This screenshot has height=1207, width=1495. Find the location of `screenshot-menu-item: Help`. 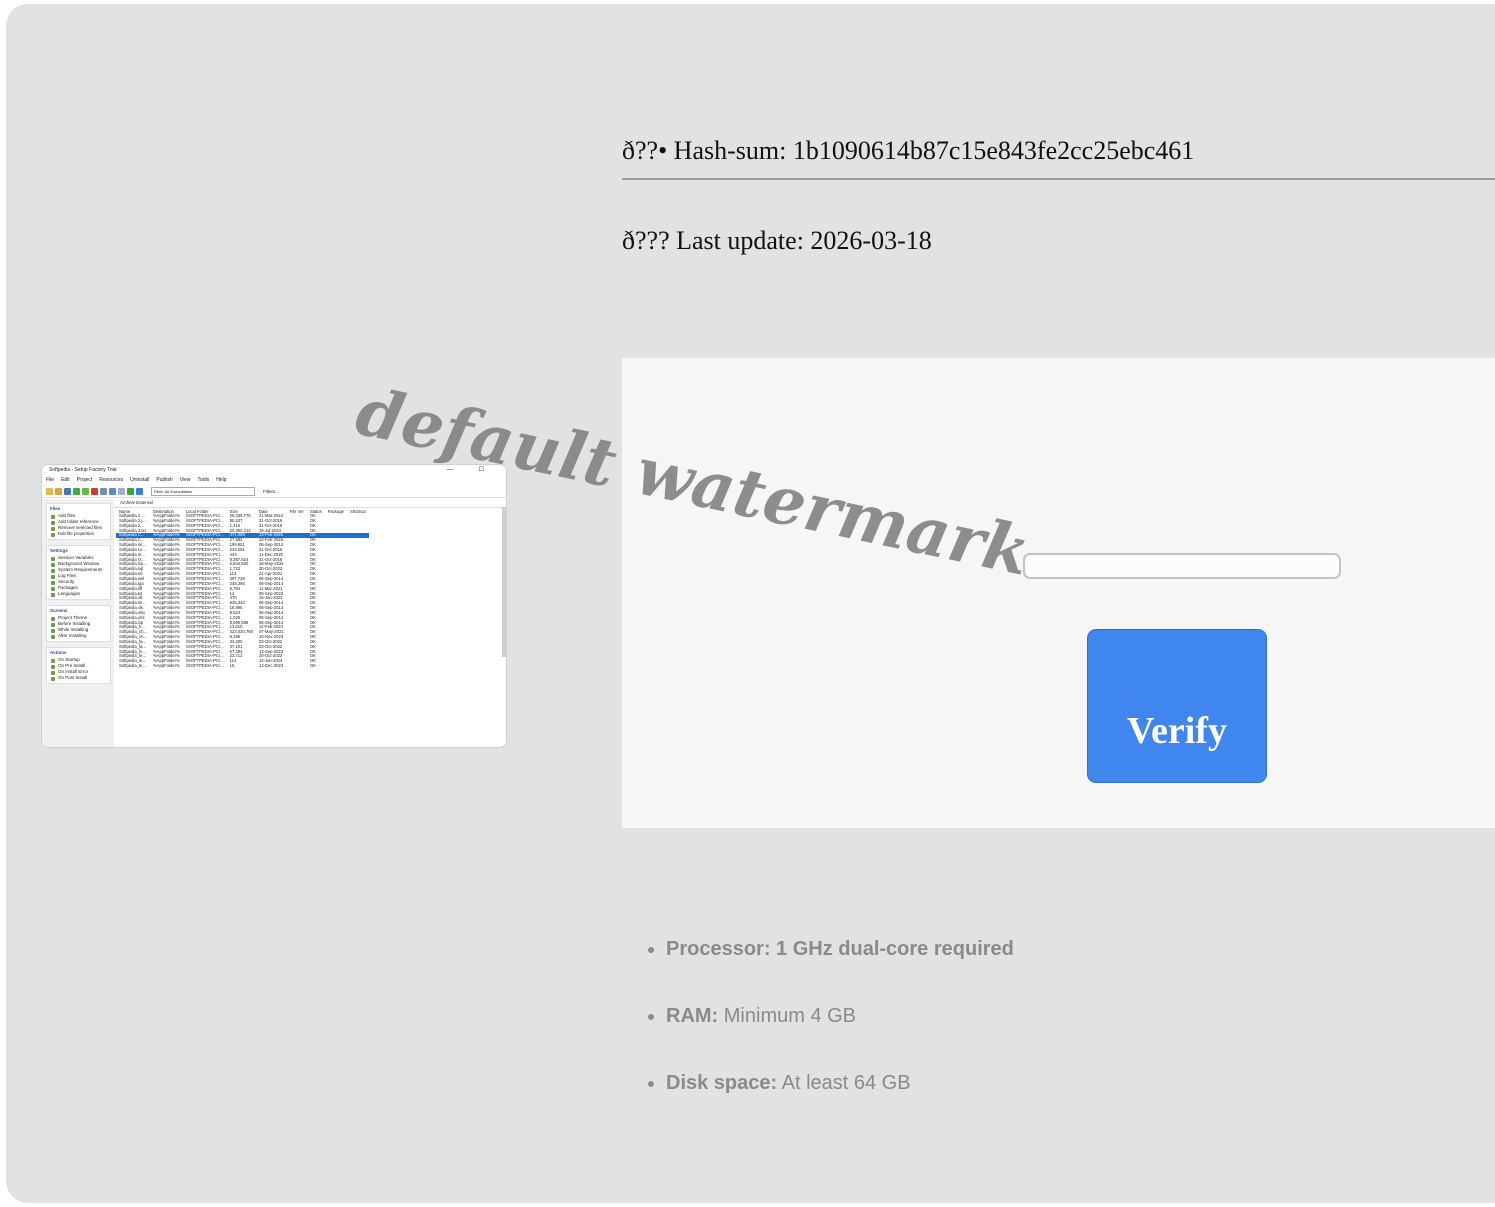

screenshot-menu-item: Help is located at coordinates (221, 480).